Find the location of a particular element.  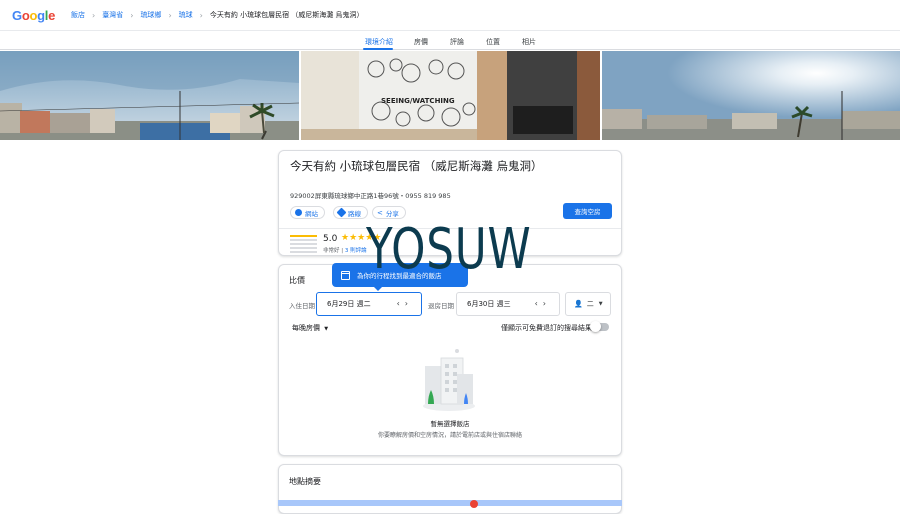

directions-icon is located at coordinates (341, 212).